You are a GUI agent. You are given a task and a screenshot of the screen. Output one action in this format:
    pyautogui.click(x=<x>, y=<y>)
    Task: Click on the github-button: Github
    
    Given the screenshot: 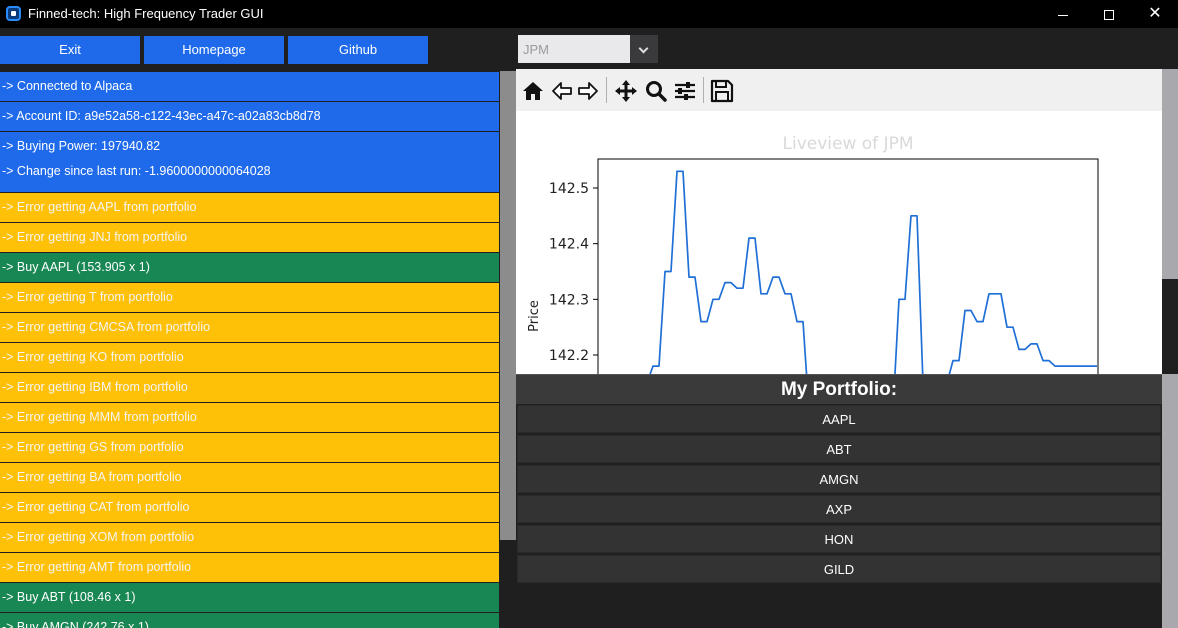 What is the action you would take?
    pyautogui.click(x=358, y=50)
    